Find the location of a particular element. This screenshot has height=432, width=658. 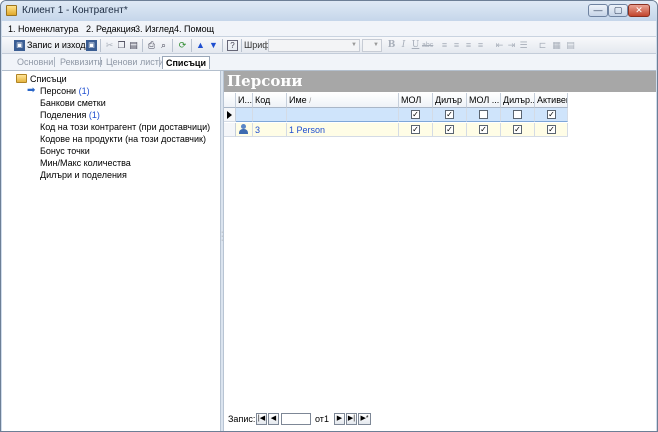

tree-item-label: Дилъри и поделения is located at coordinates (83, 175).